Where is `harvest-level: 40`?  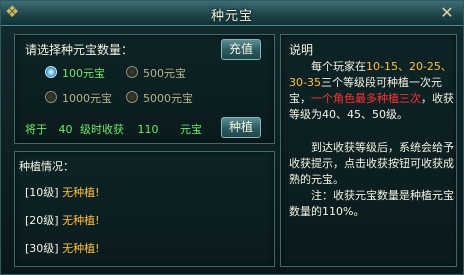
harvest-level: 40 is located at coordinates (65, 129).